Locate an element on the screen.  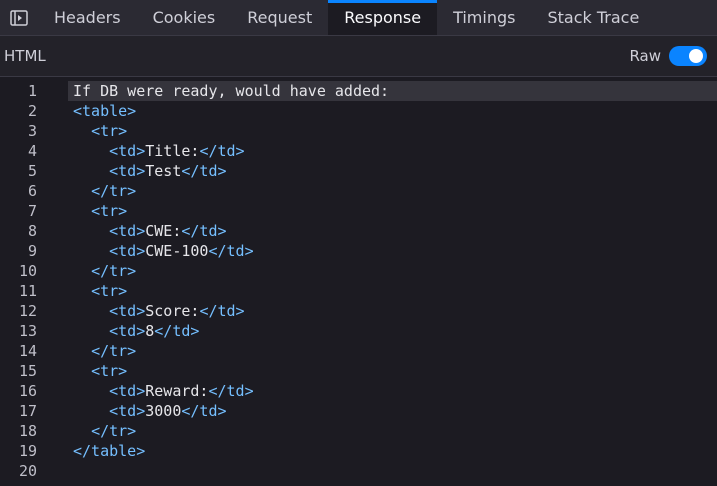
code-line: 8 <td>CWE:</td> is located at coordinates (358, 231).